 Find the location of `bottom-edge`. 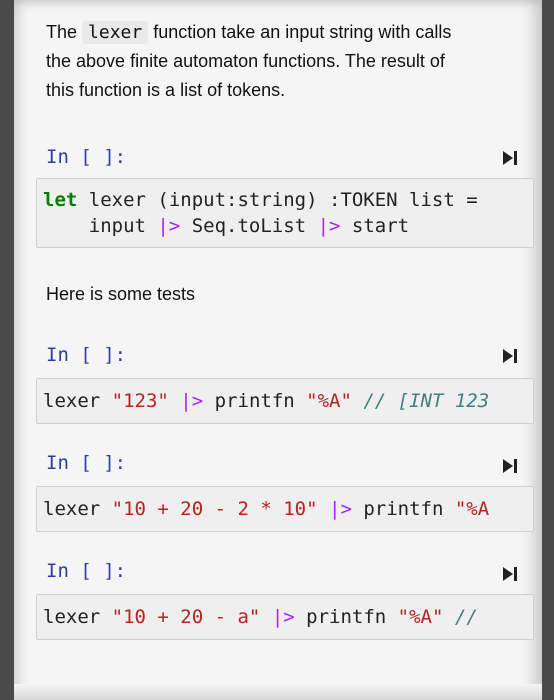

bottom-edge is located at coordinates (278, 692).